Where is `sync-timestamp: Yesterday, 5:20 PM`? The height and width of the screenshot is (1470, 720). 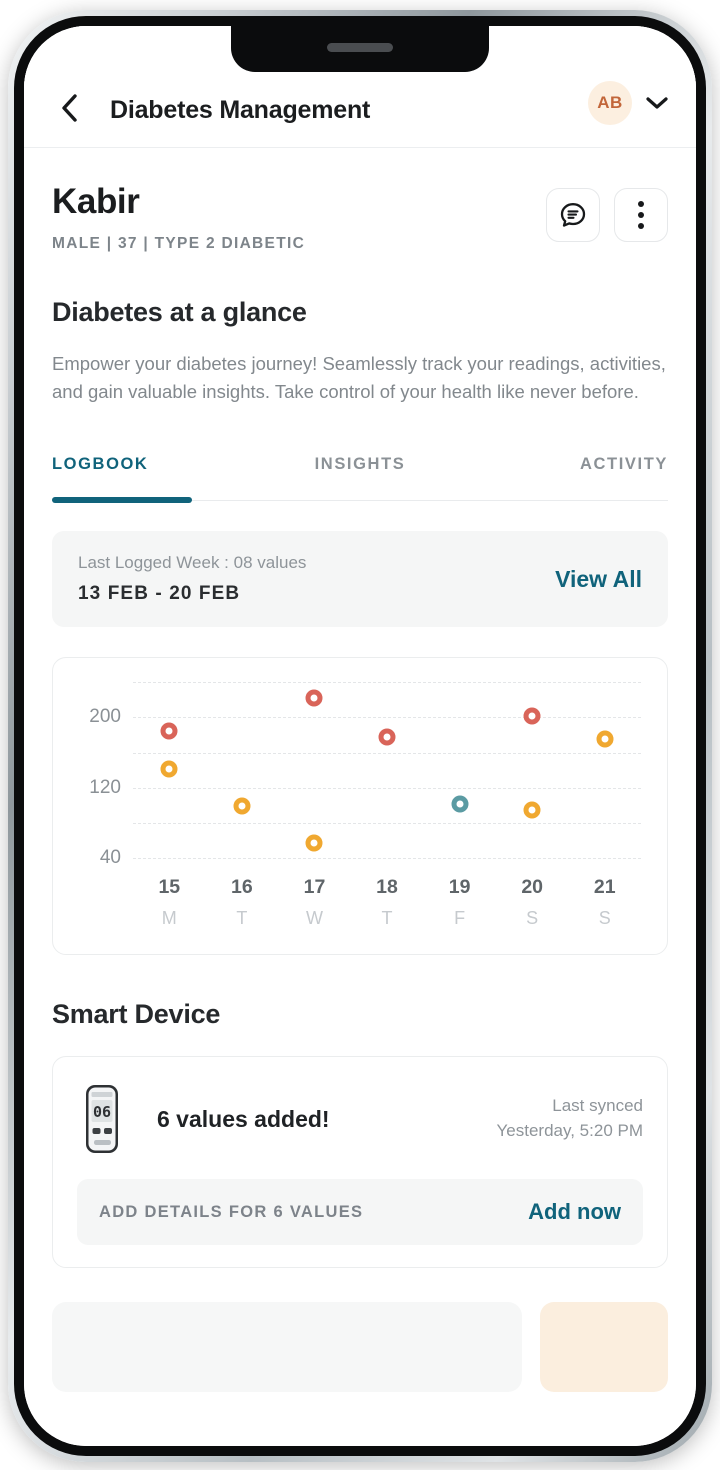 sync-timestamp: Yesterday, 5:20 PM is located at coordinates (569, 1131).